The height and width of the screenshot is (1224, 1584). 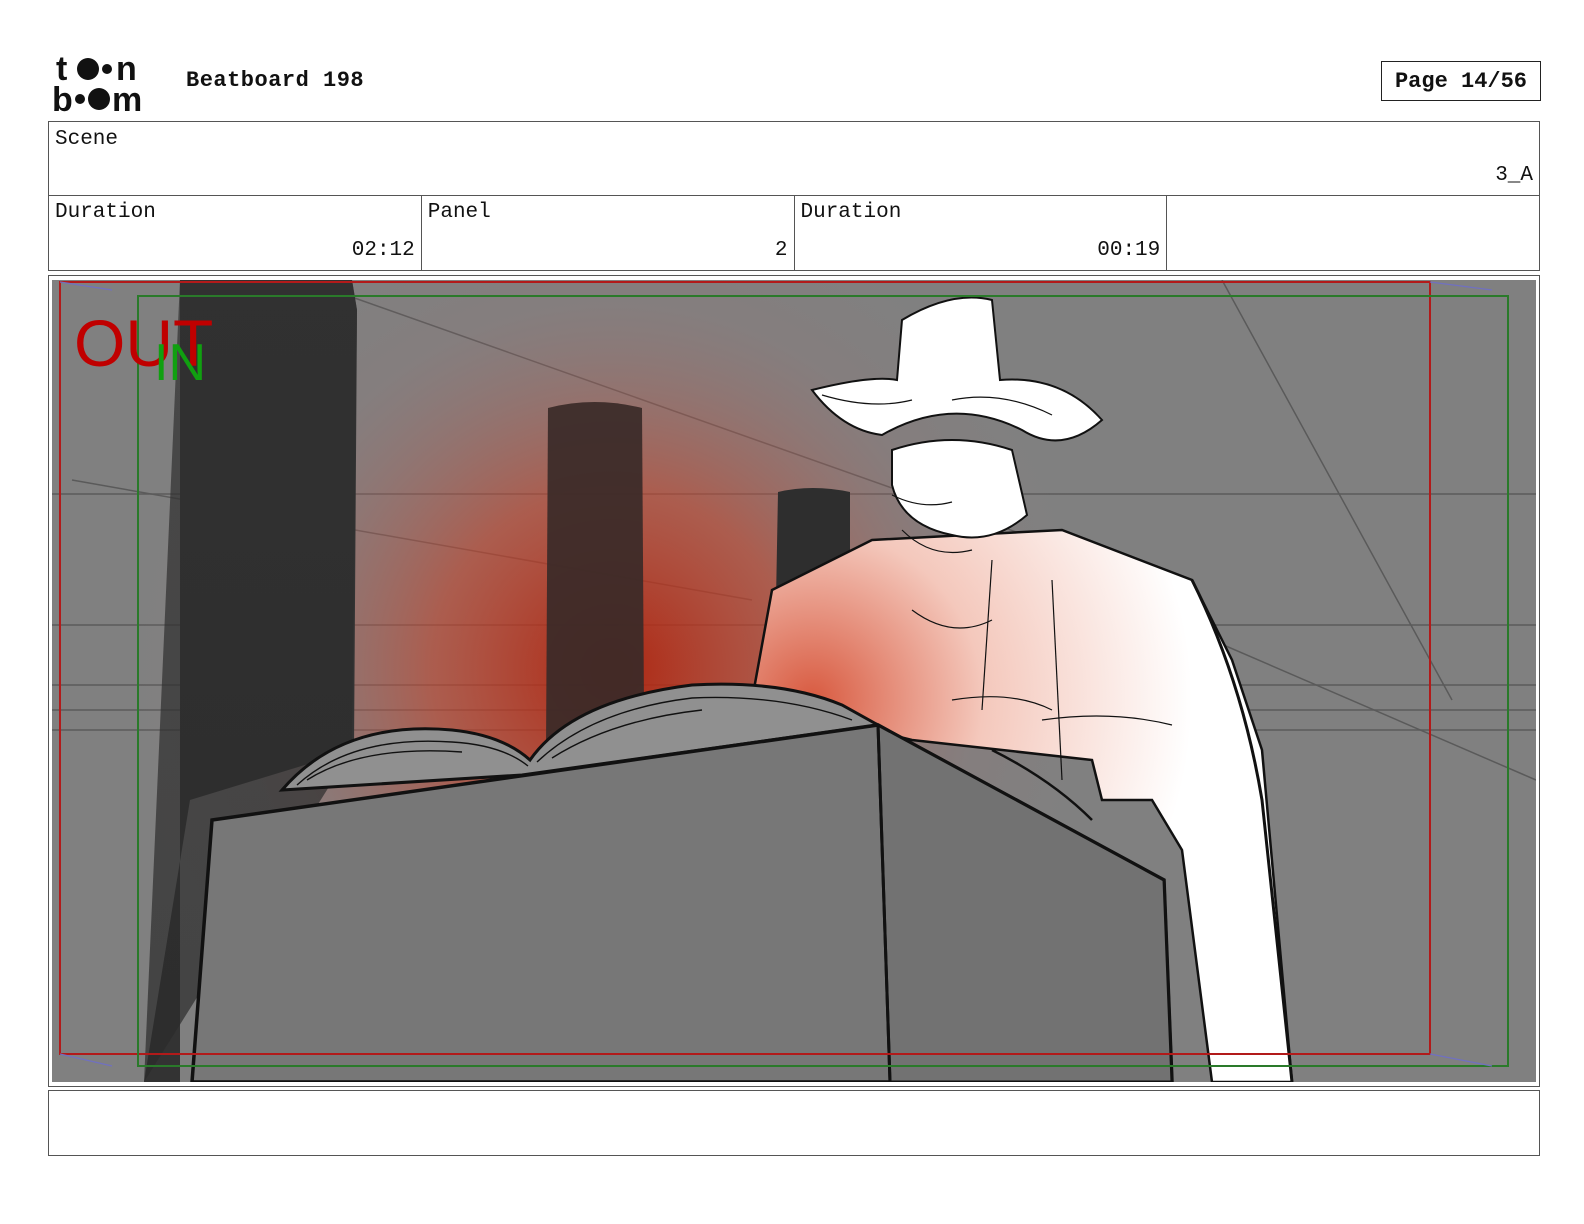 I want to click on info-row: Duration 02:12 Panel 2 Duration 00:19, so click(x=794, y=233).